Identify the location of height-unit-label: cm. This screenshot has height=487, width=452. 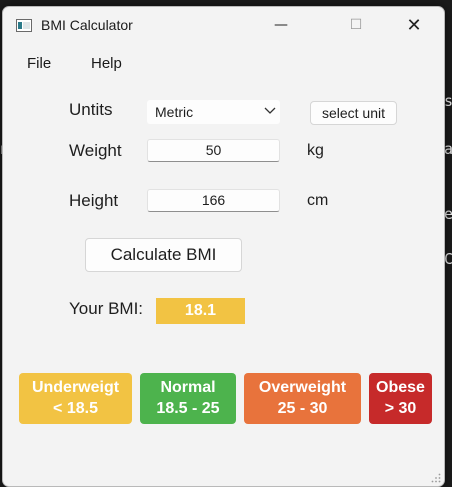
(318, 200).